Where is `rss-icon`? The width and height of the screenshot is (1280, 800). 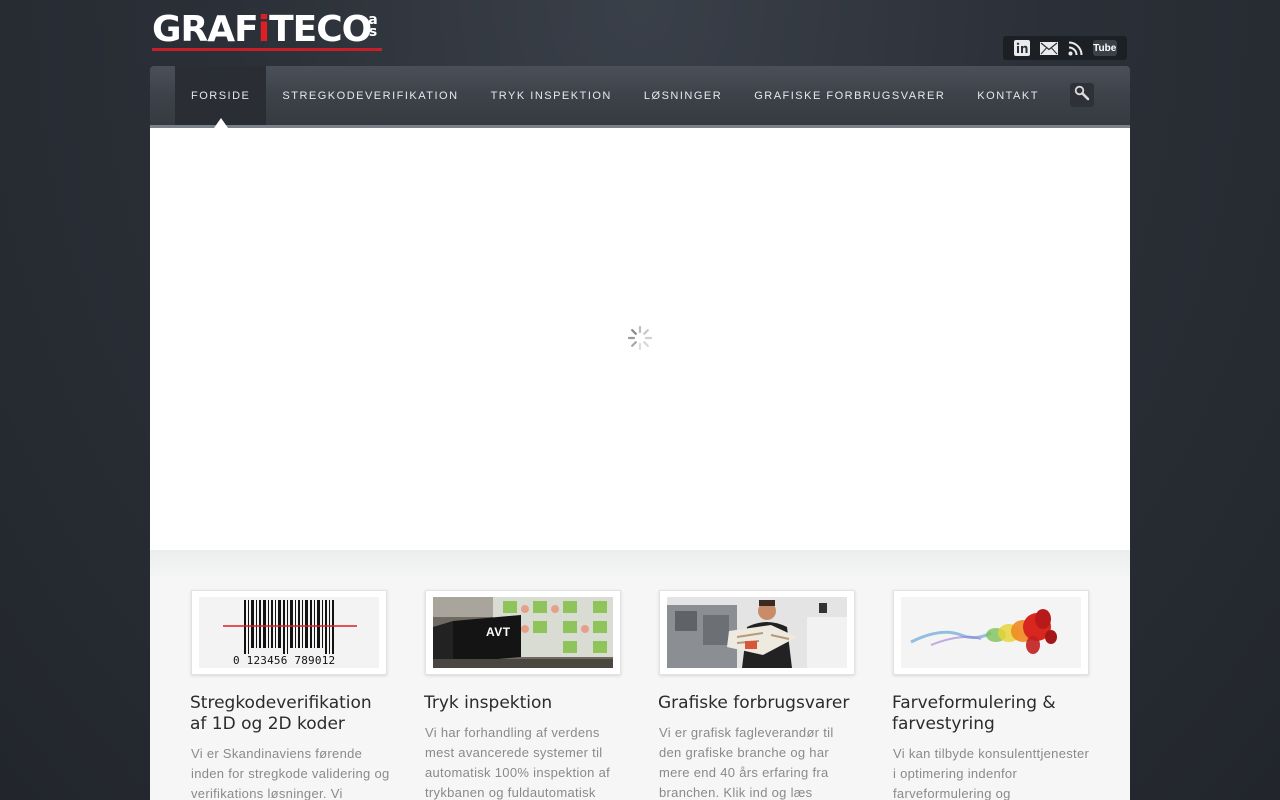 rss-icon is located at coordinates (1075, 48).